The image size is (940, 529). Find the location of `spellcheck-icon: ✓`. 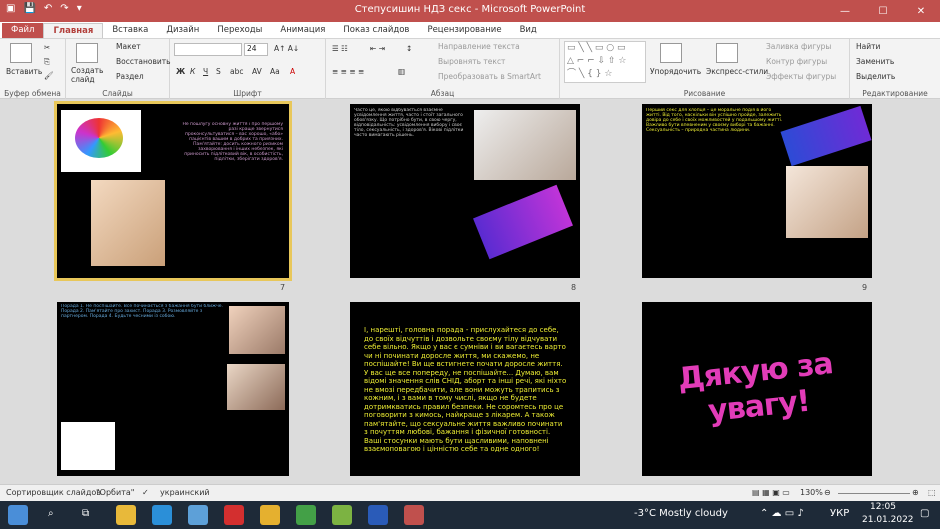

spellcheck-icon: ✓ is located at coordinates (145, 492).